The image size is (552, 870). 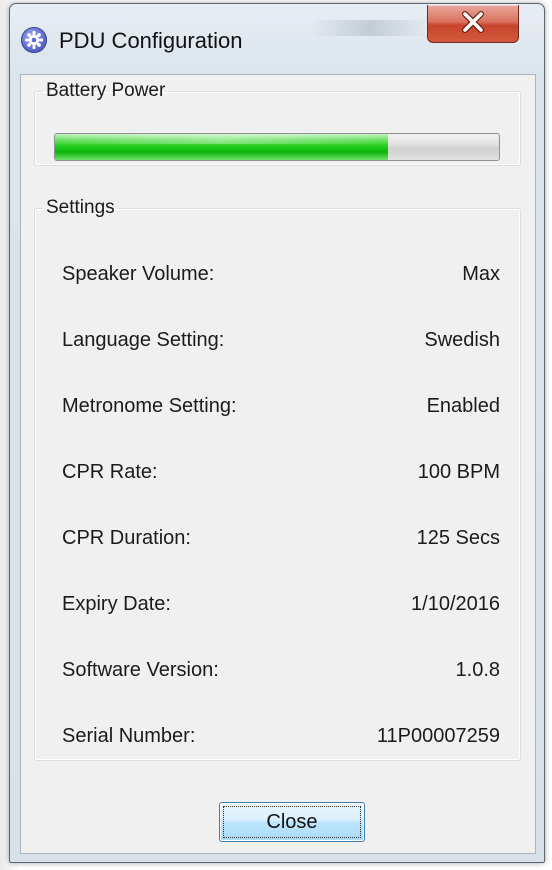 What do you see at coordinates (277, 596) in the screenshot?
I see `setting-row-expiry-date: Expiry Date: 1/10/2016` at bounding box center [277, 596].